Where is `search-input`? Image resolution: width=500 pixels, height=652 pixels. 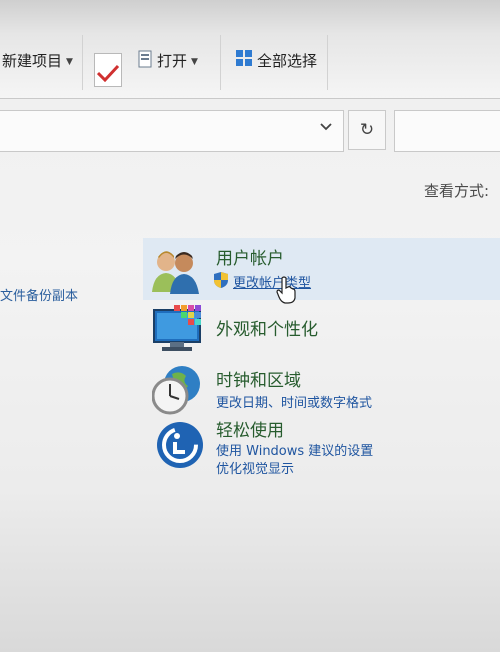
search-input is located at coordinates (447, 131).